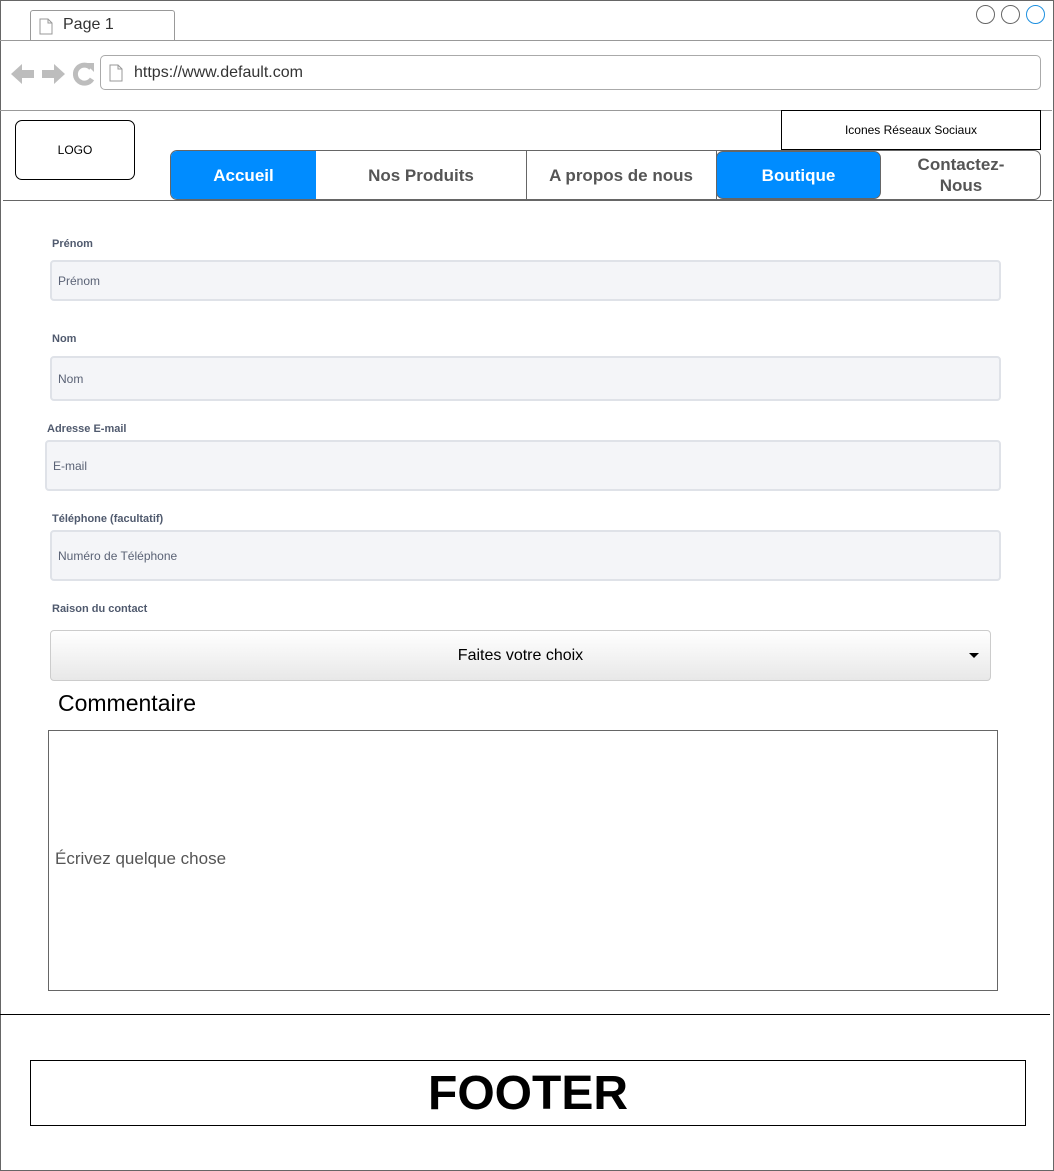 This screenshot has height=1171, width=1054. What do you see at coordinates (960, 175) in the screenshot?
I see `menu-item-contactez-nous: Contactez-Nous` at bounding box center [960, 175].